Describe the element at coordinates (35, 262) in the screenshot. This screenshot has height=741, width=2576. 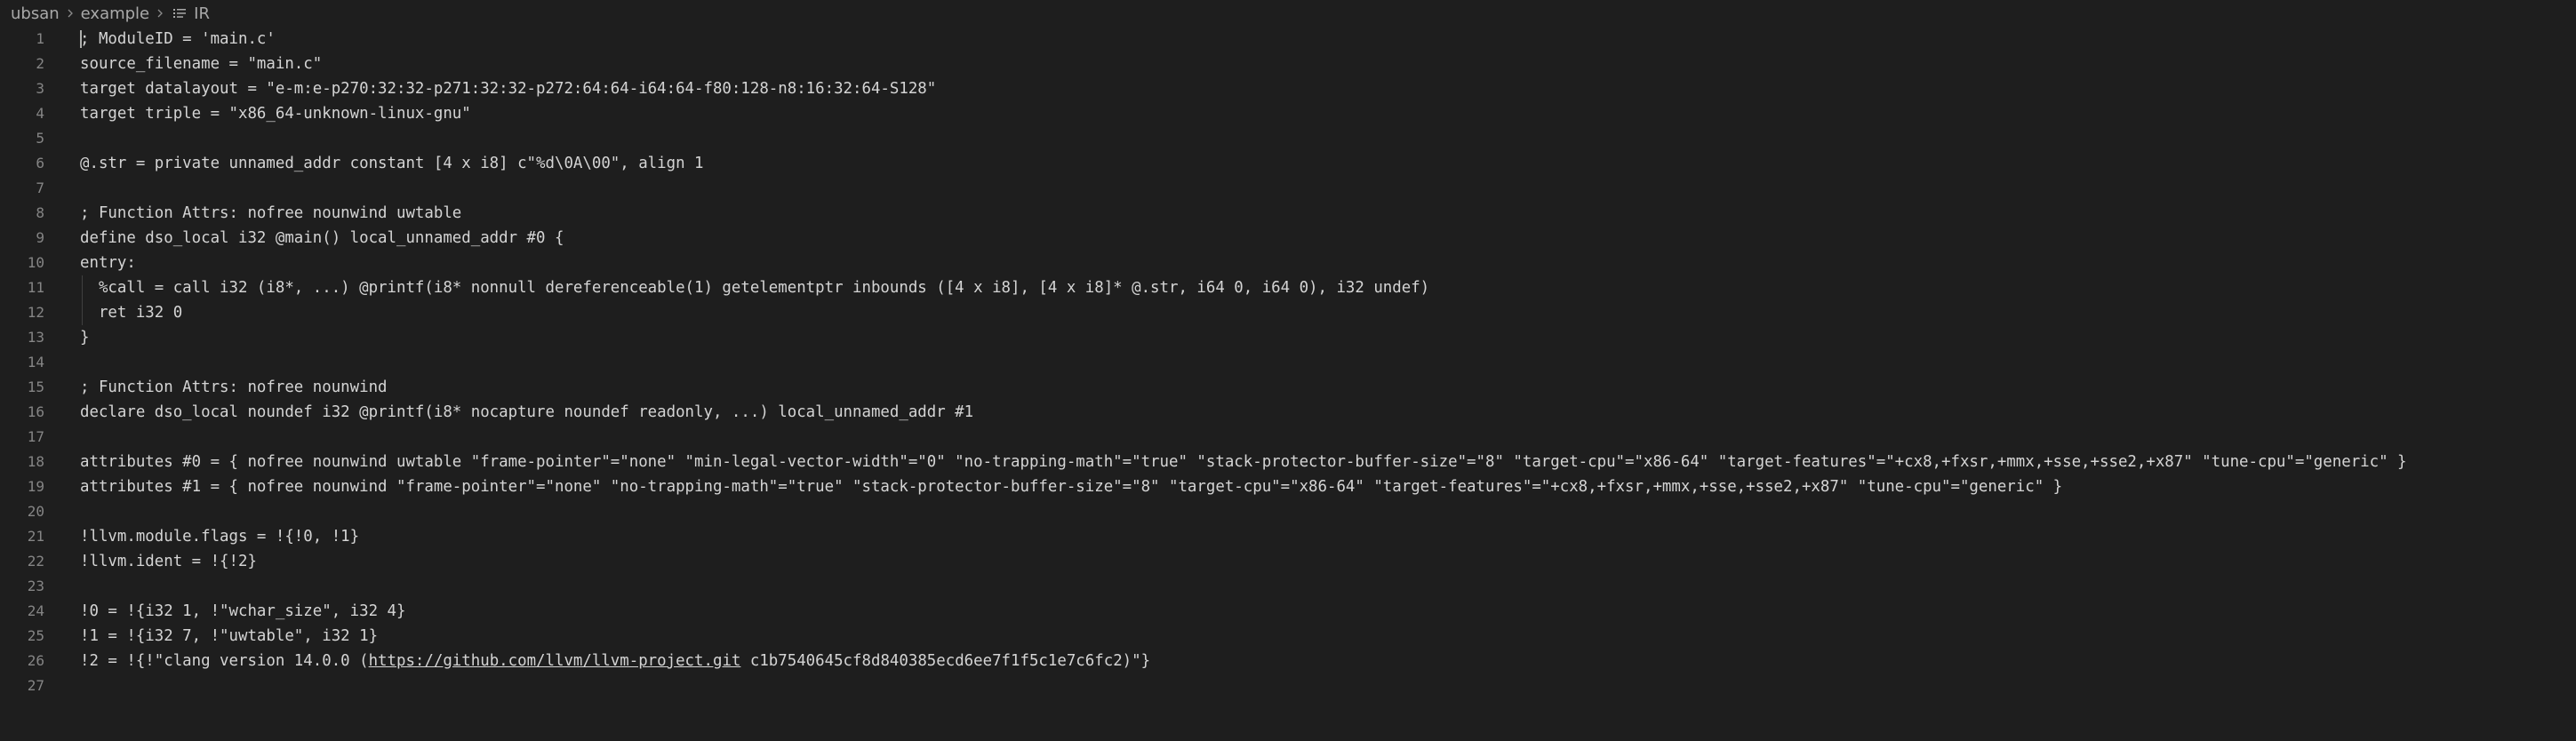
I see `line-number: 10` at that location.